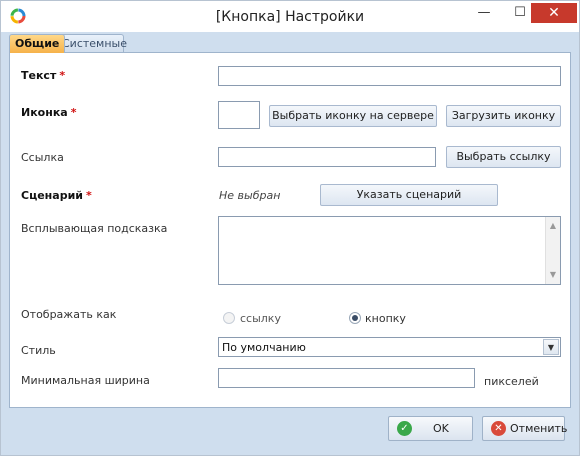  What do you see at coordinates (37, 43) in the screenshot?
I see `tab-general: Общие` at bounding box center [37, 43].